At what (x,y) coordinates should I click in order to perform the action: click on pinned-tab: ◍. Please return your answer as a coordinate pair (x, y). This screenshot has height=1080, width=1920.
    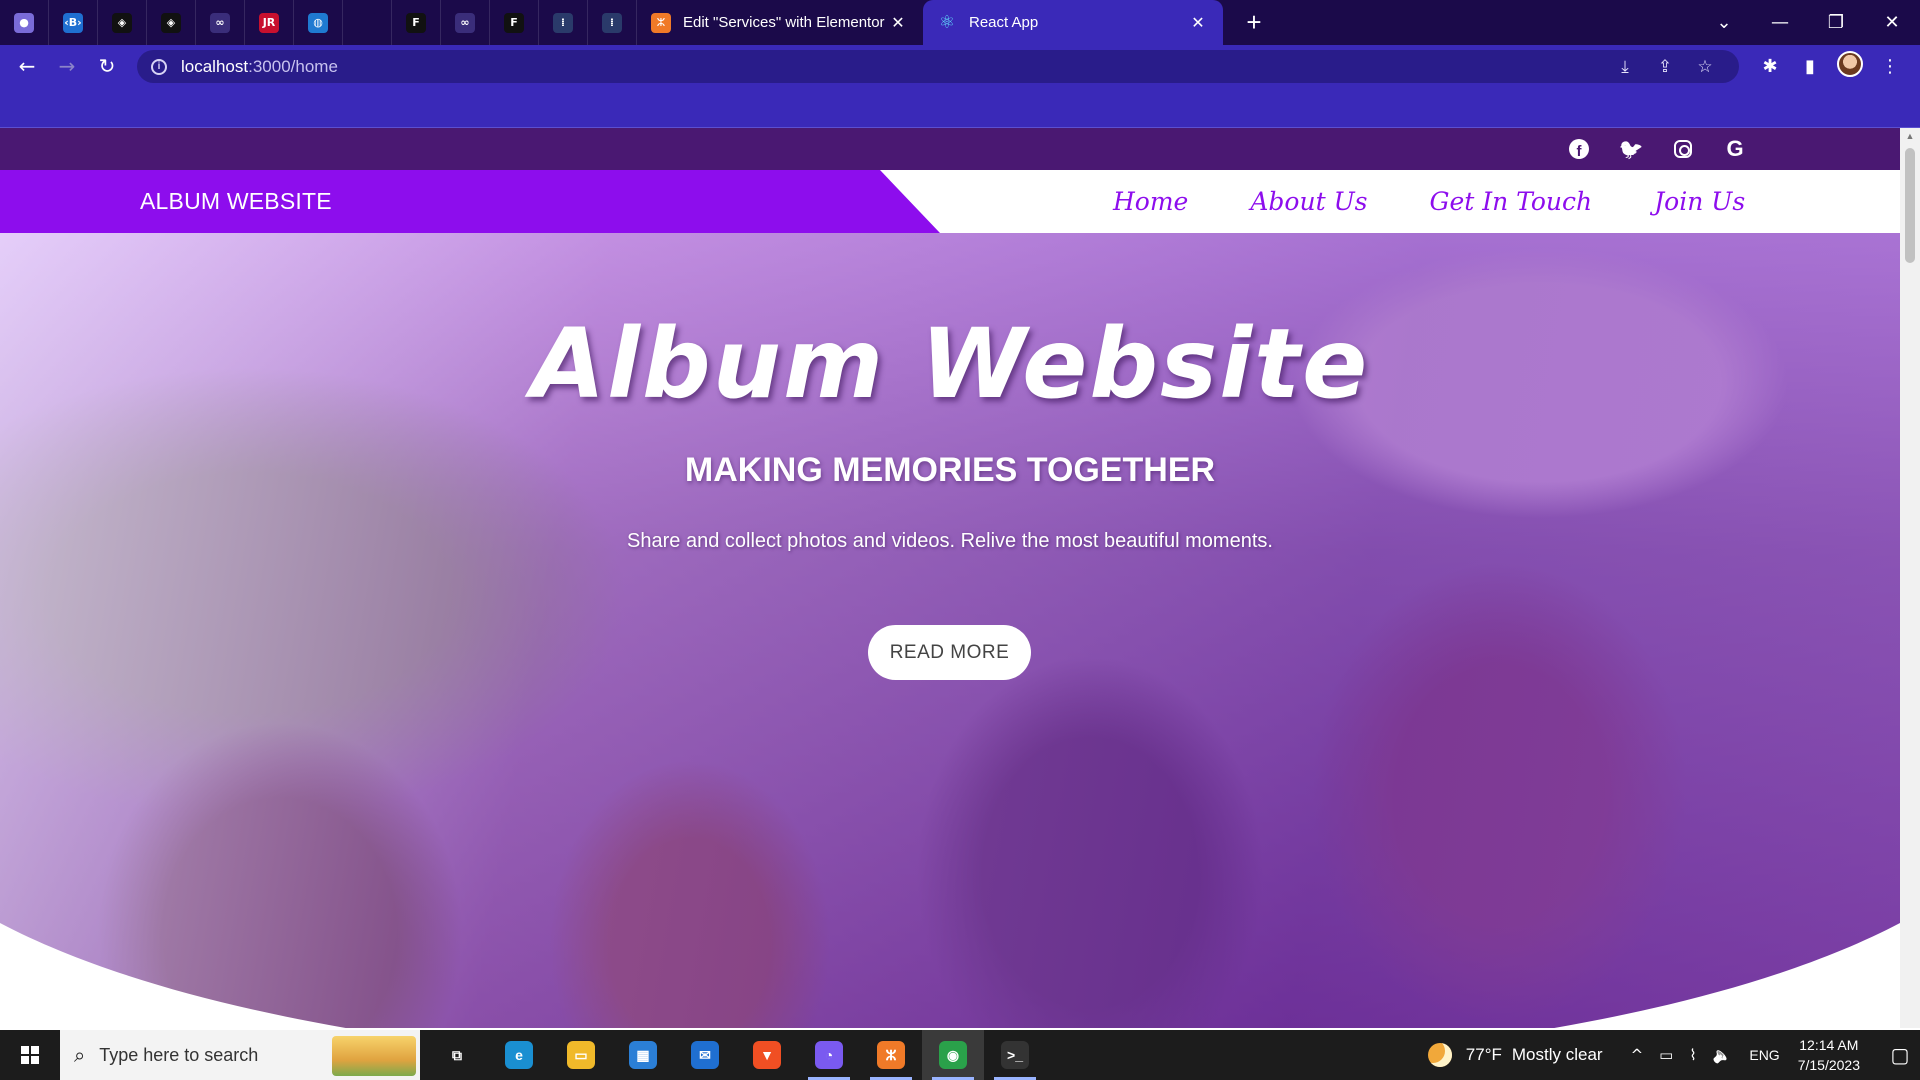
    Looking at the image, I should click on (318, 22).